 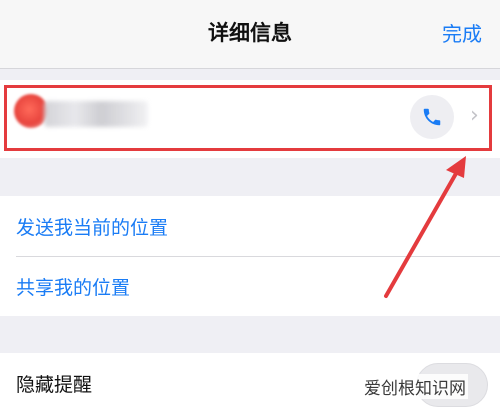 I want to click on annotation-arrow, so click(x=425, y=227).